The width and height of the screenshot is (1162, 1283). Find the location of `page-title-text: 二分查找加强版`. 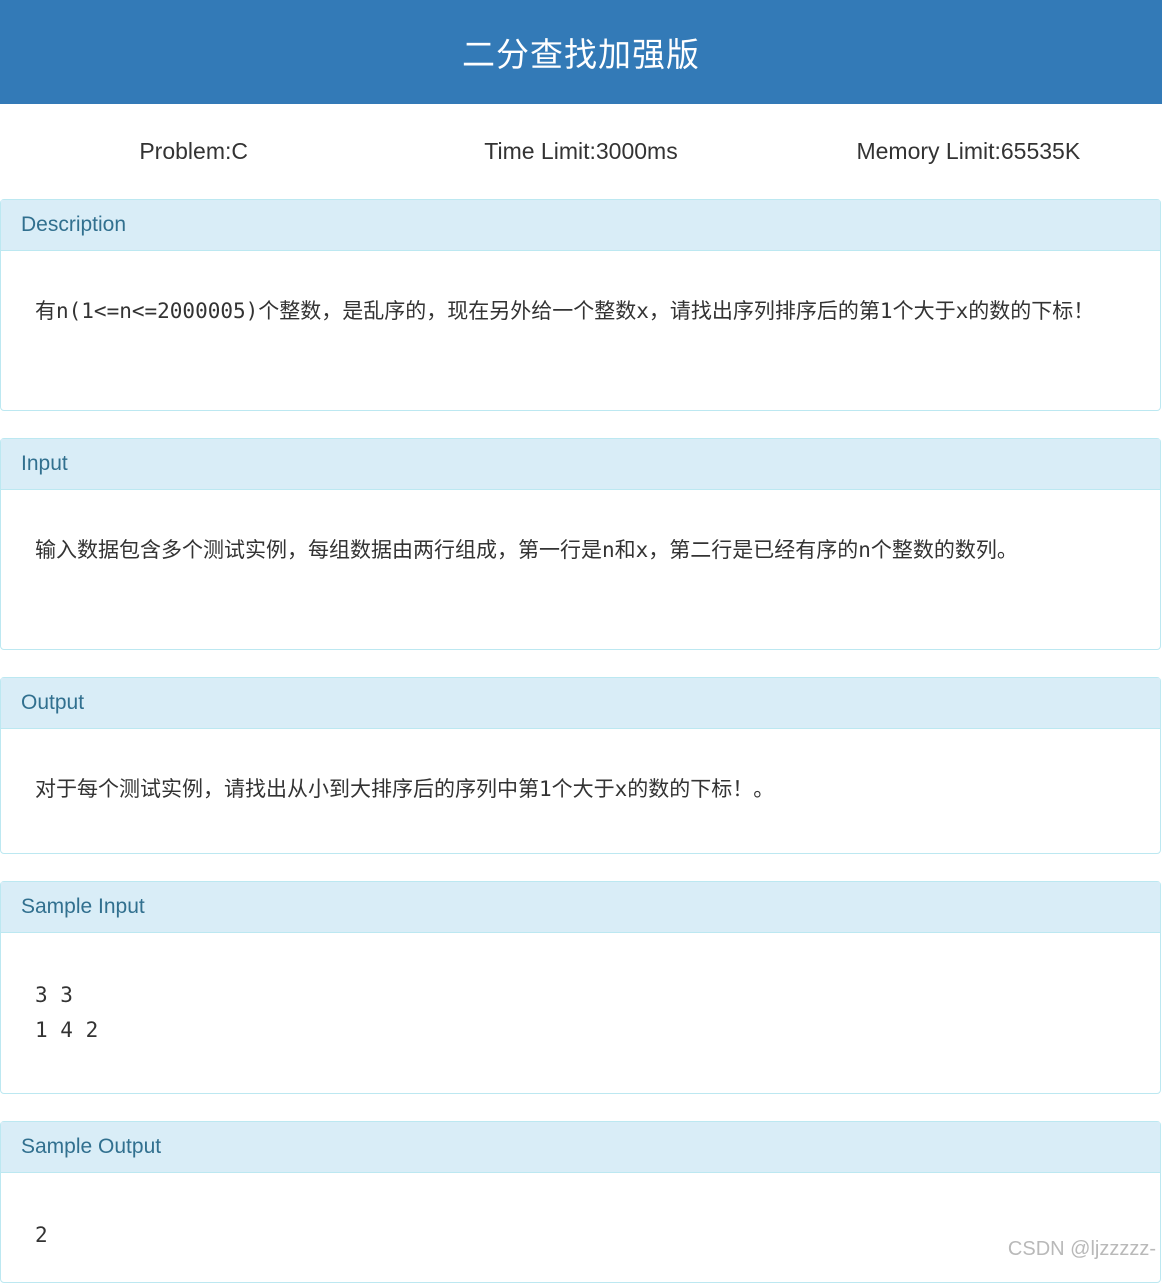

page-title-text: 二分查找加强版 is located at coordinates (581, 54).